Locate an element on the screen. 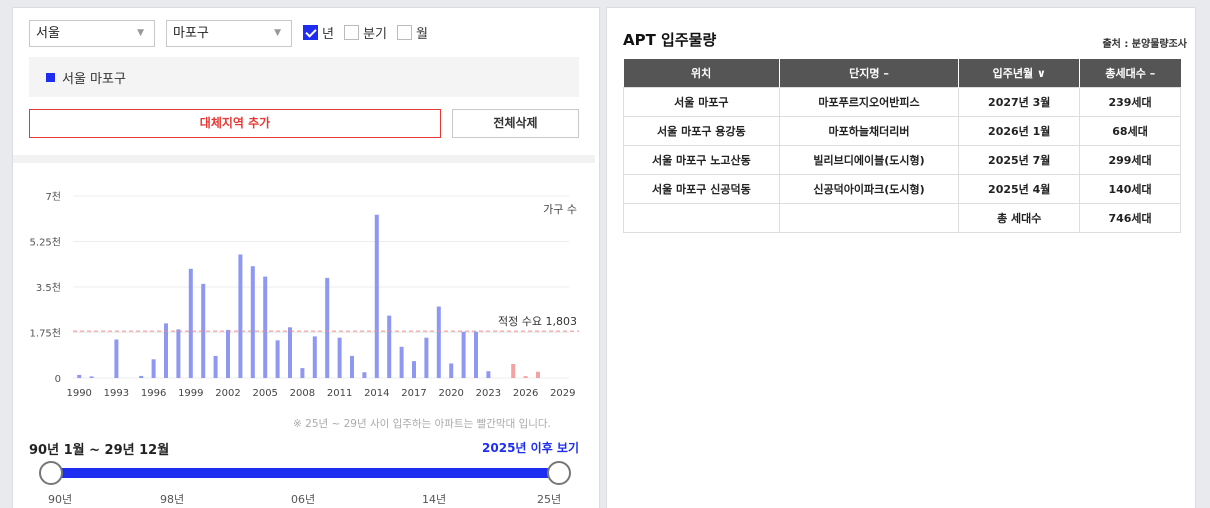 The width and height of the screenshot is (1210, 508). table-row: 서울 마포구 노고산동 빌리브디에이블(도시형) 2025년 7월 299세대 is located at coordinates (902, 159).